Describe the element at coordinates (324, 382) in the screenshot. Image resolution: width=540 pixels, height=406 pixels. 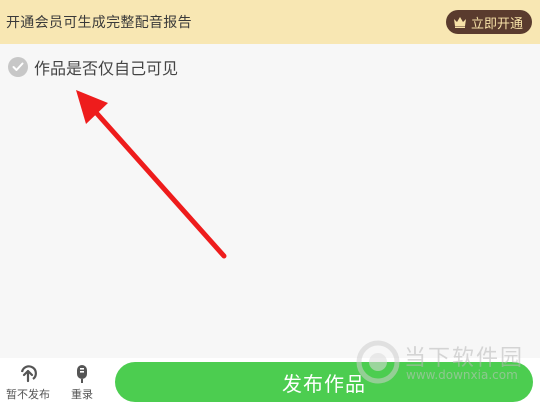
I see `publish-button: 发布作品` at that location.